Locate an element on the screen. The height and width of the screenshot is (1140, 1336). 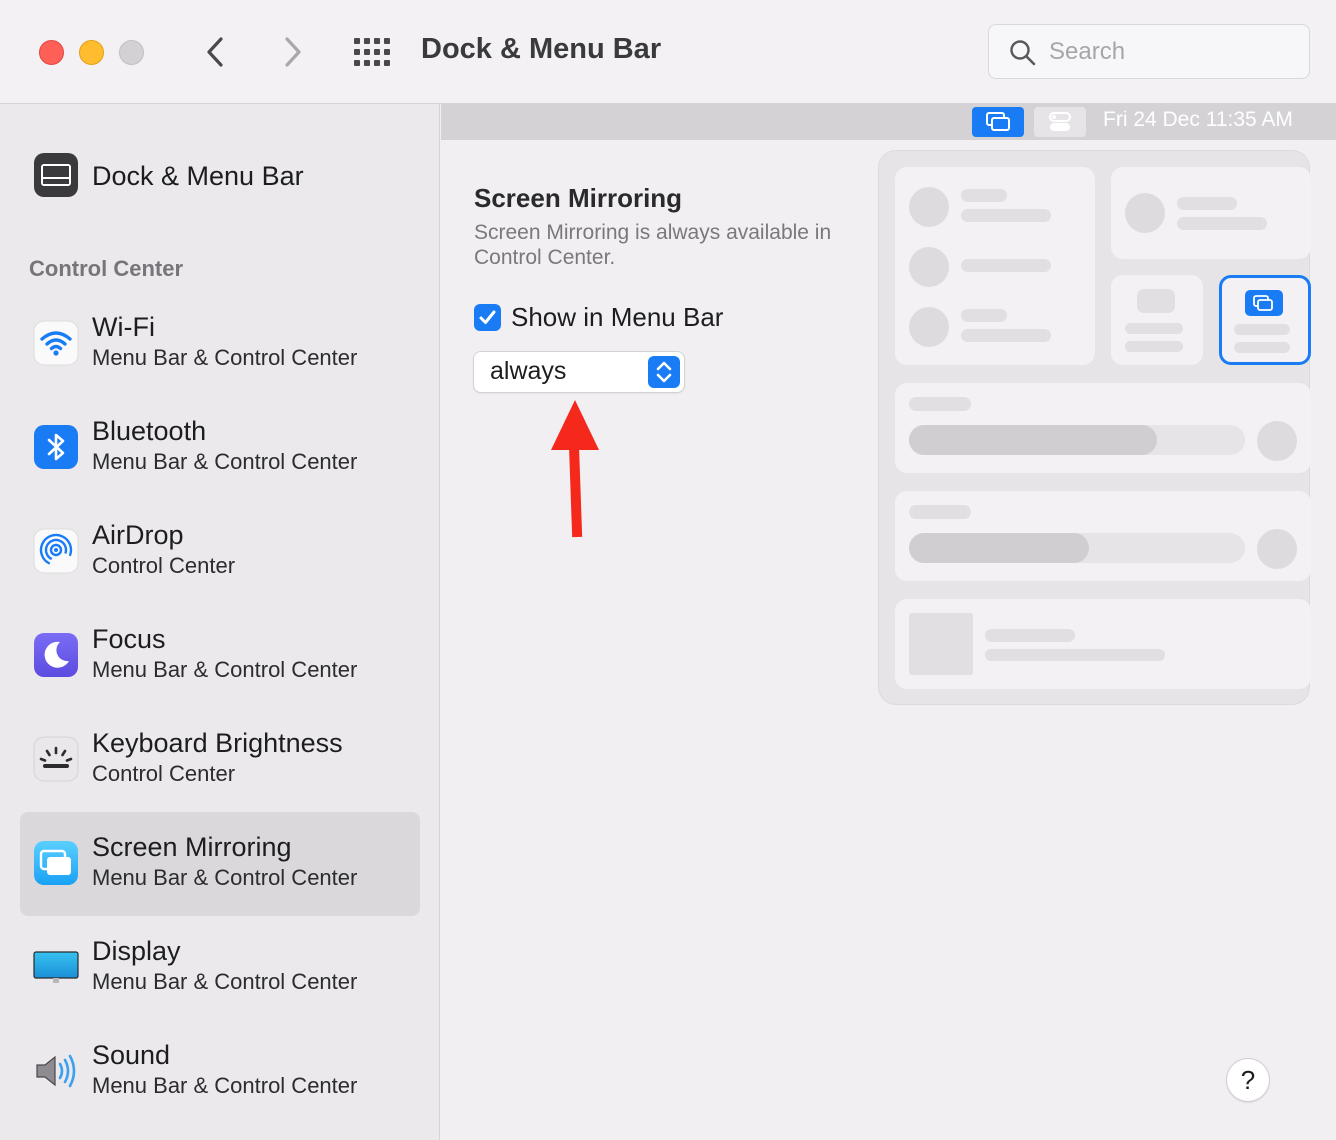
sidebar-item-display: Display Menu Bar & Control Center is located at coordinates (220, 968).